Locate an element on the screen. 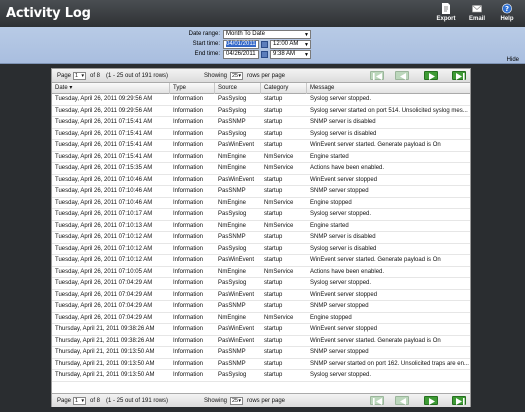 This screenshot has height=412, width=525. start-time-value: 12:00 AM is located at coordinates (286, 44).